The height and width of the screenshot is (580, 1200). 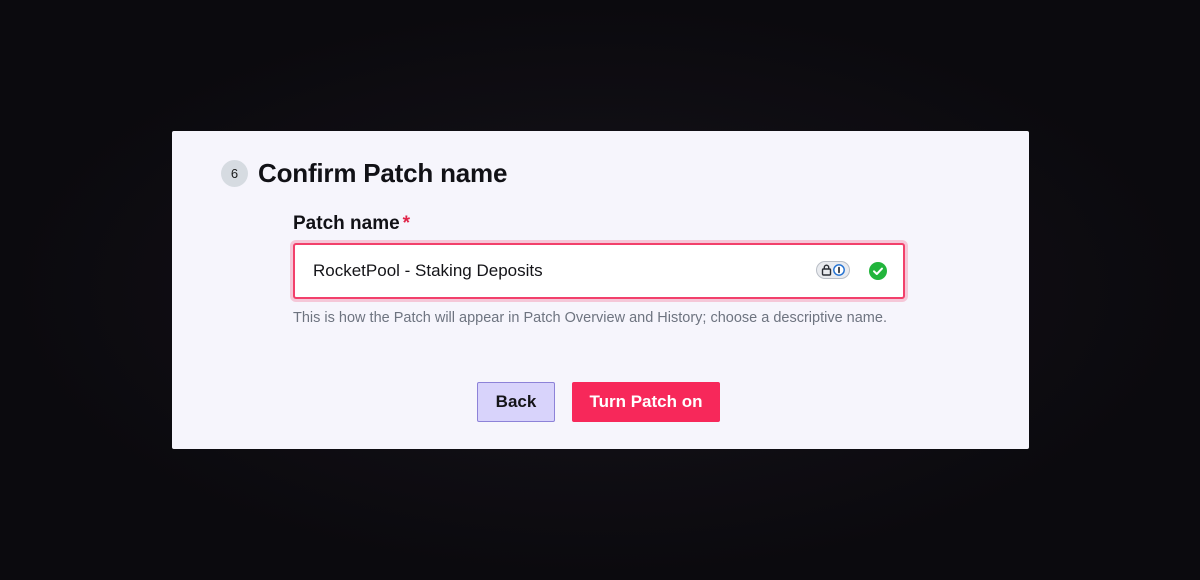 What do you see at coordinates (599, 224) in the screenshot?
I see `patch-name-label: Patch name *` at bounding box center [599, 224].